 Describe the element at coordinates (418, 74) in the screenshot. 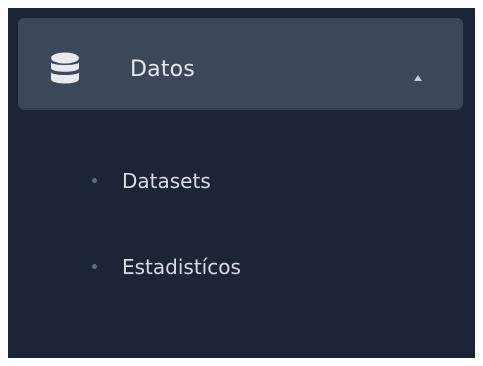

I see `chevron-up-icon` at that location.